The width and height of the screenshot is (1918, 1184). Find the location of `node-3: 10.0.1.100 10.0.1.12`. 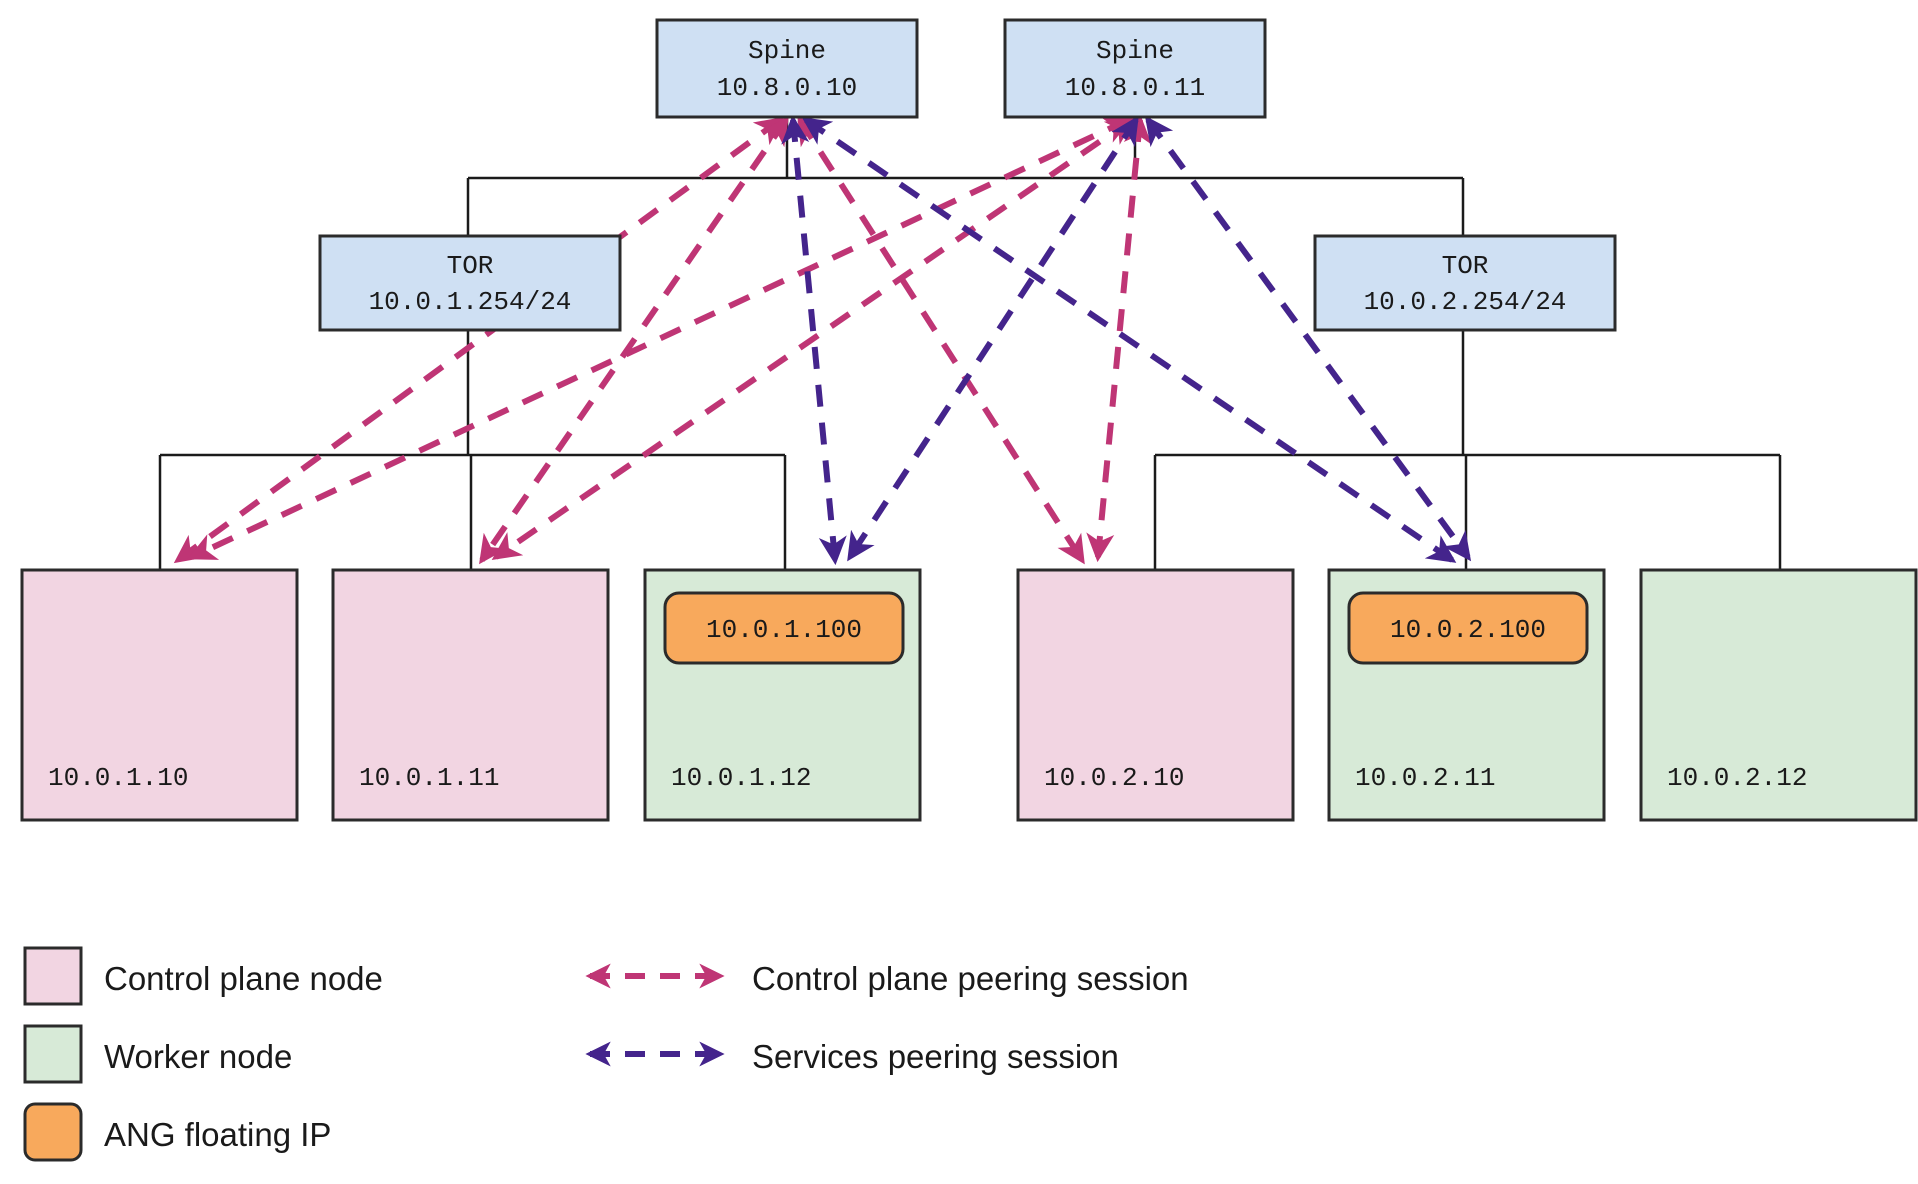

node-3: 10.0.1.100 10.0.1.12 is located at coordinates (782, 695).